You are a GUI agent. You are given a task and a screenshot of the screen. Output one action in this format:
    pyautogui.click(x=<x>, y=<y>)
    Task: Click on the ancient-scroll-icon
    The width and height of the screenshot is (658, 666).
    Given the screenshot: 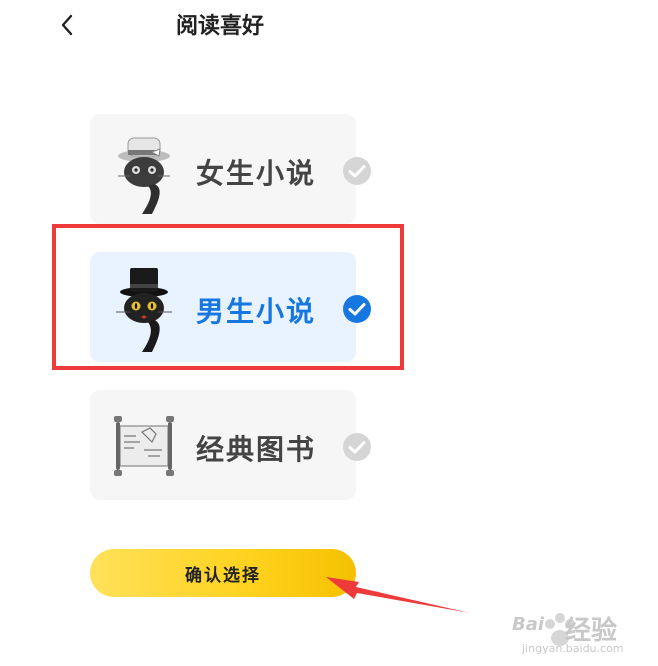 What is the action you would take?
    pyautogui.click(x=144, y=446)
    